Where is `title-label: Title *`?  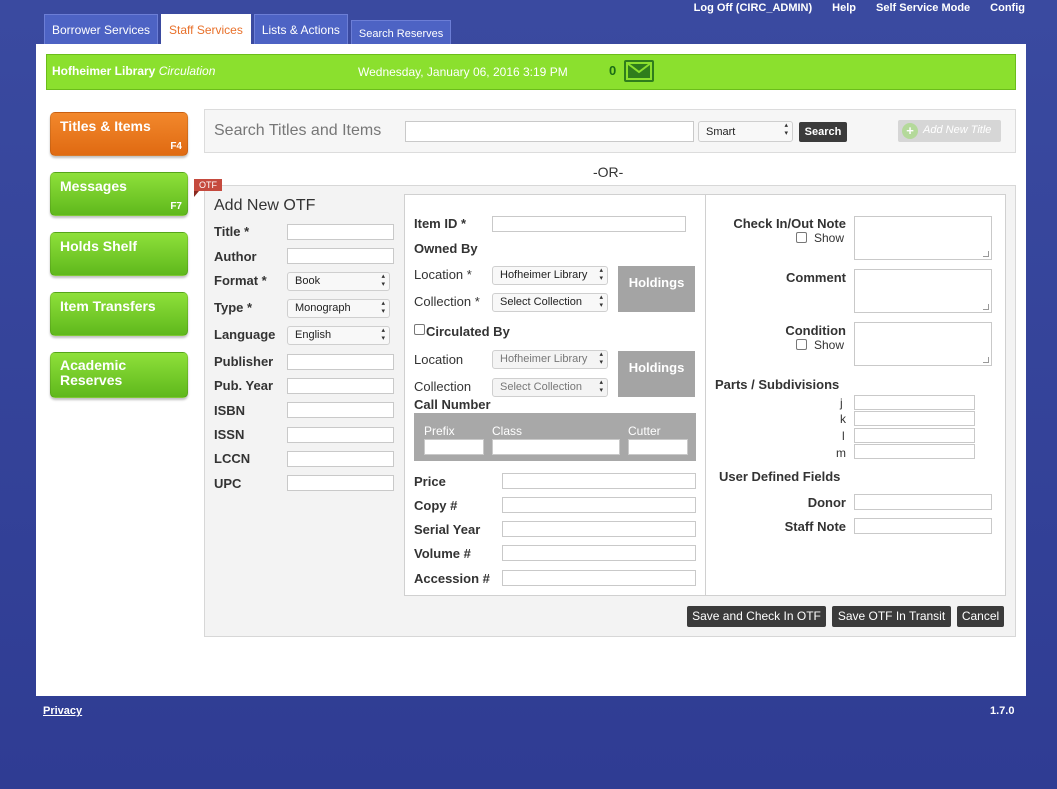
title-label: Title * is located at coordinates (232, 231).